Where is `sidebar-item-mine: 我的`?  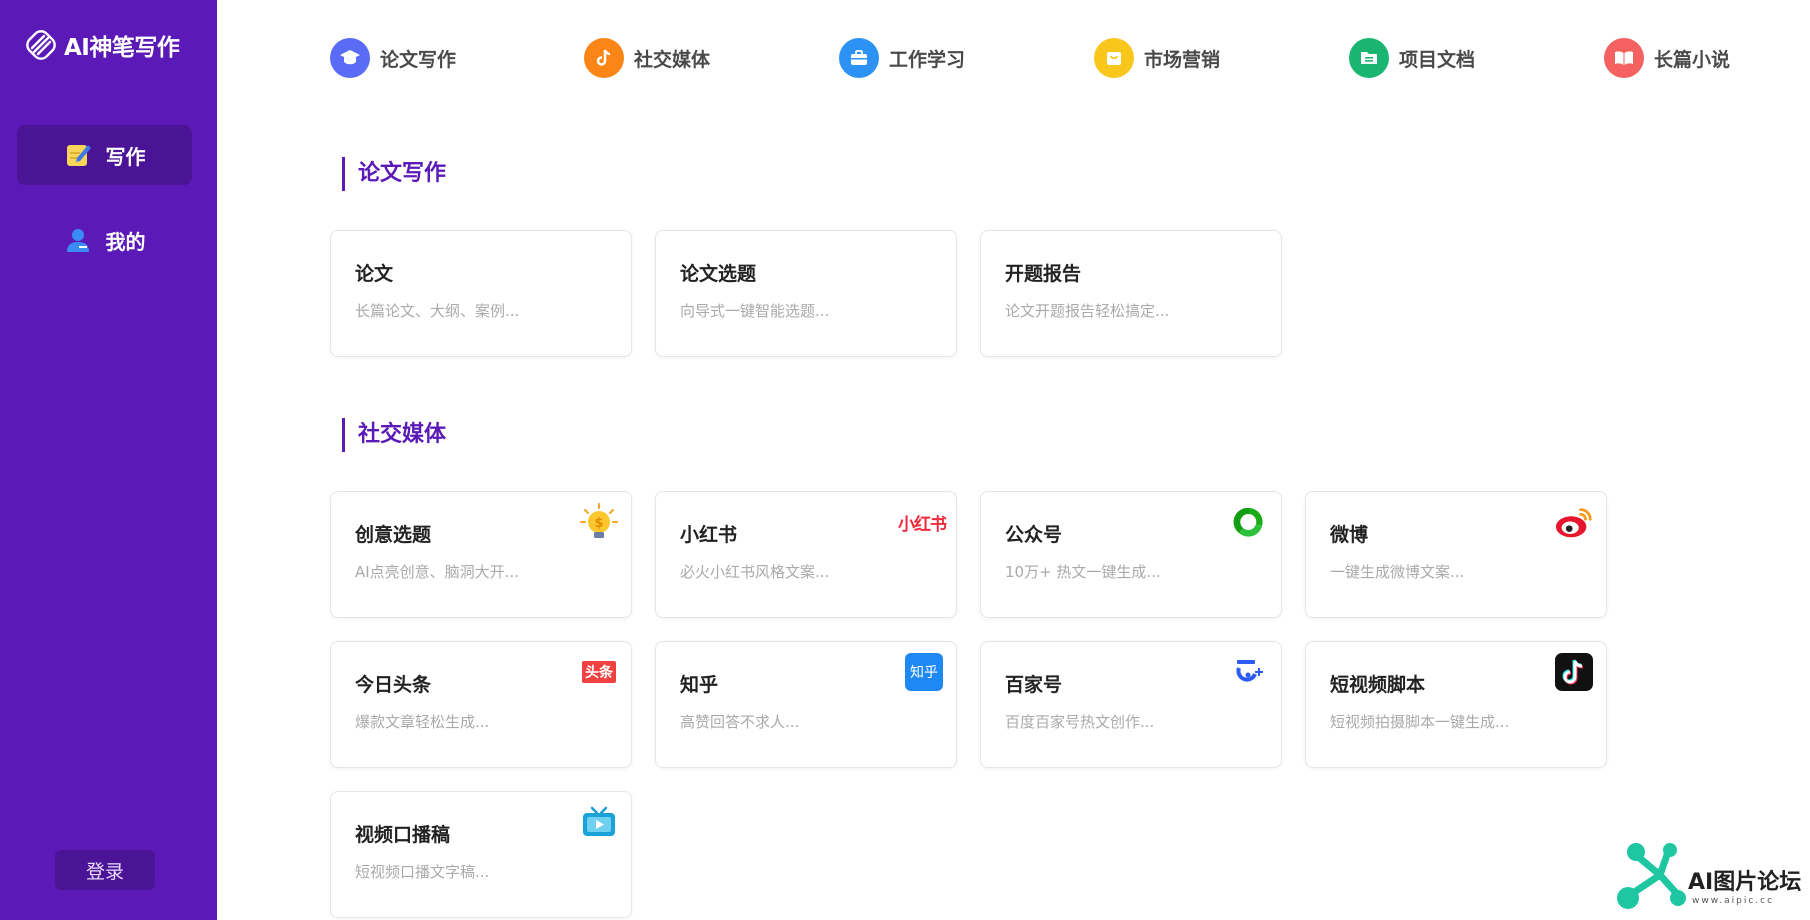 sidebar-item-mine: 我的 is located at coordinates (104, 240).